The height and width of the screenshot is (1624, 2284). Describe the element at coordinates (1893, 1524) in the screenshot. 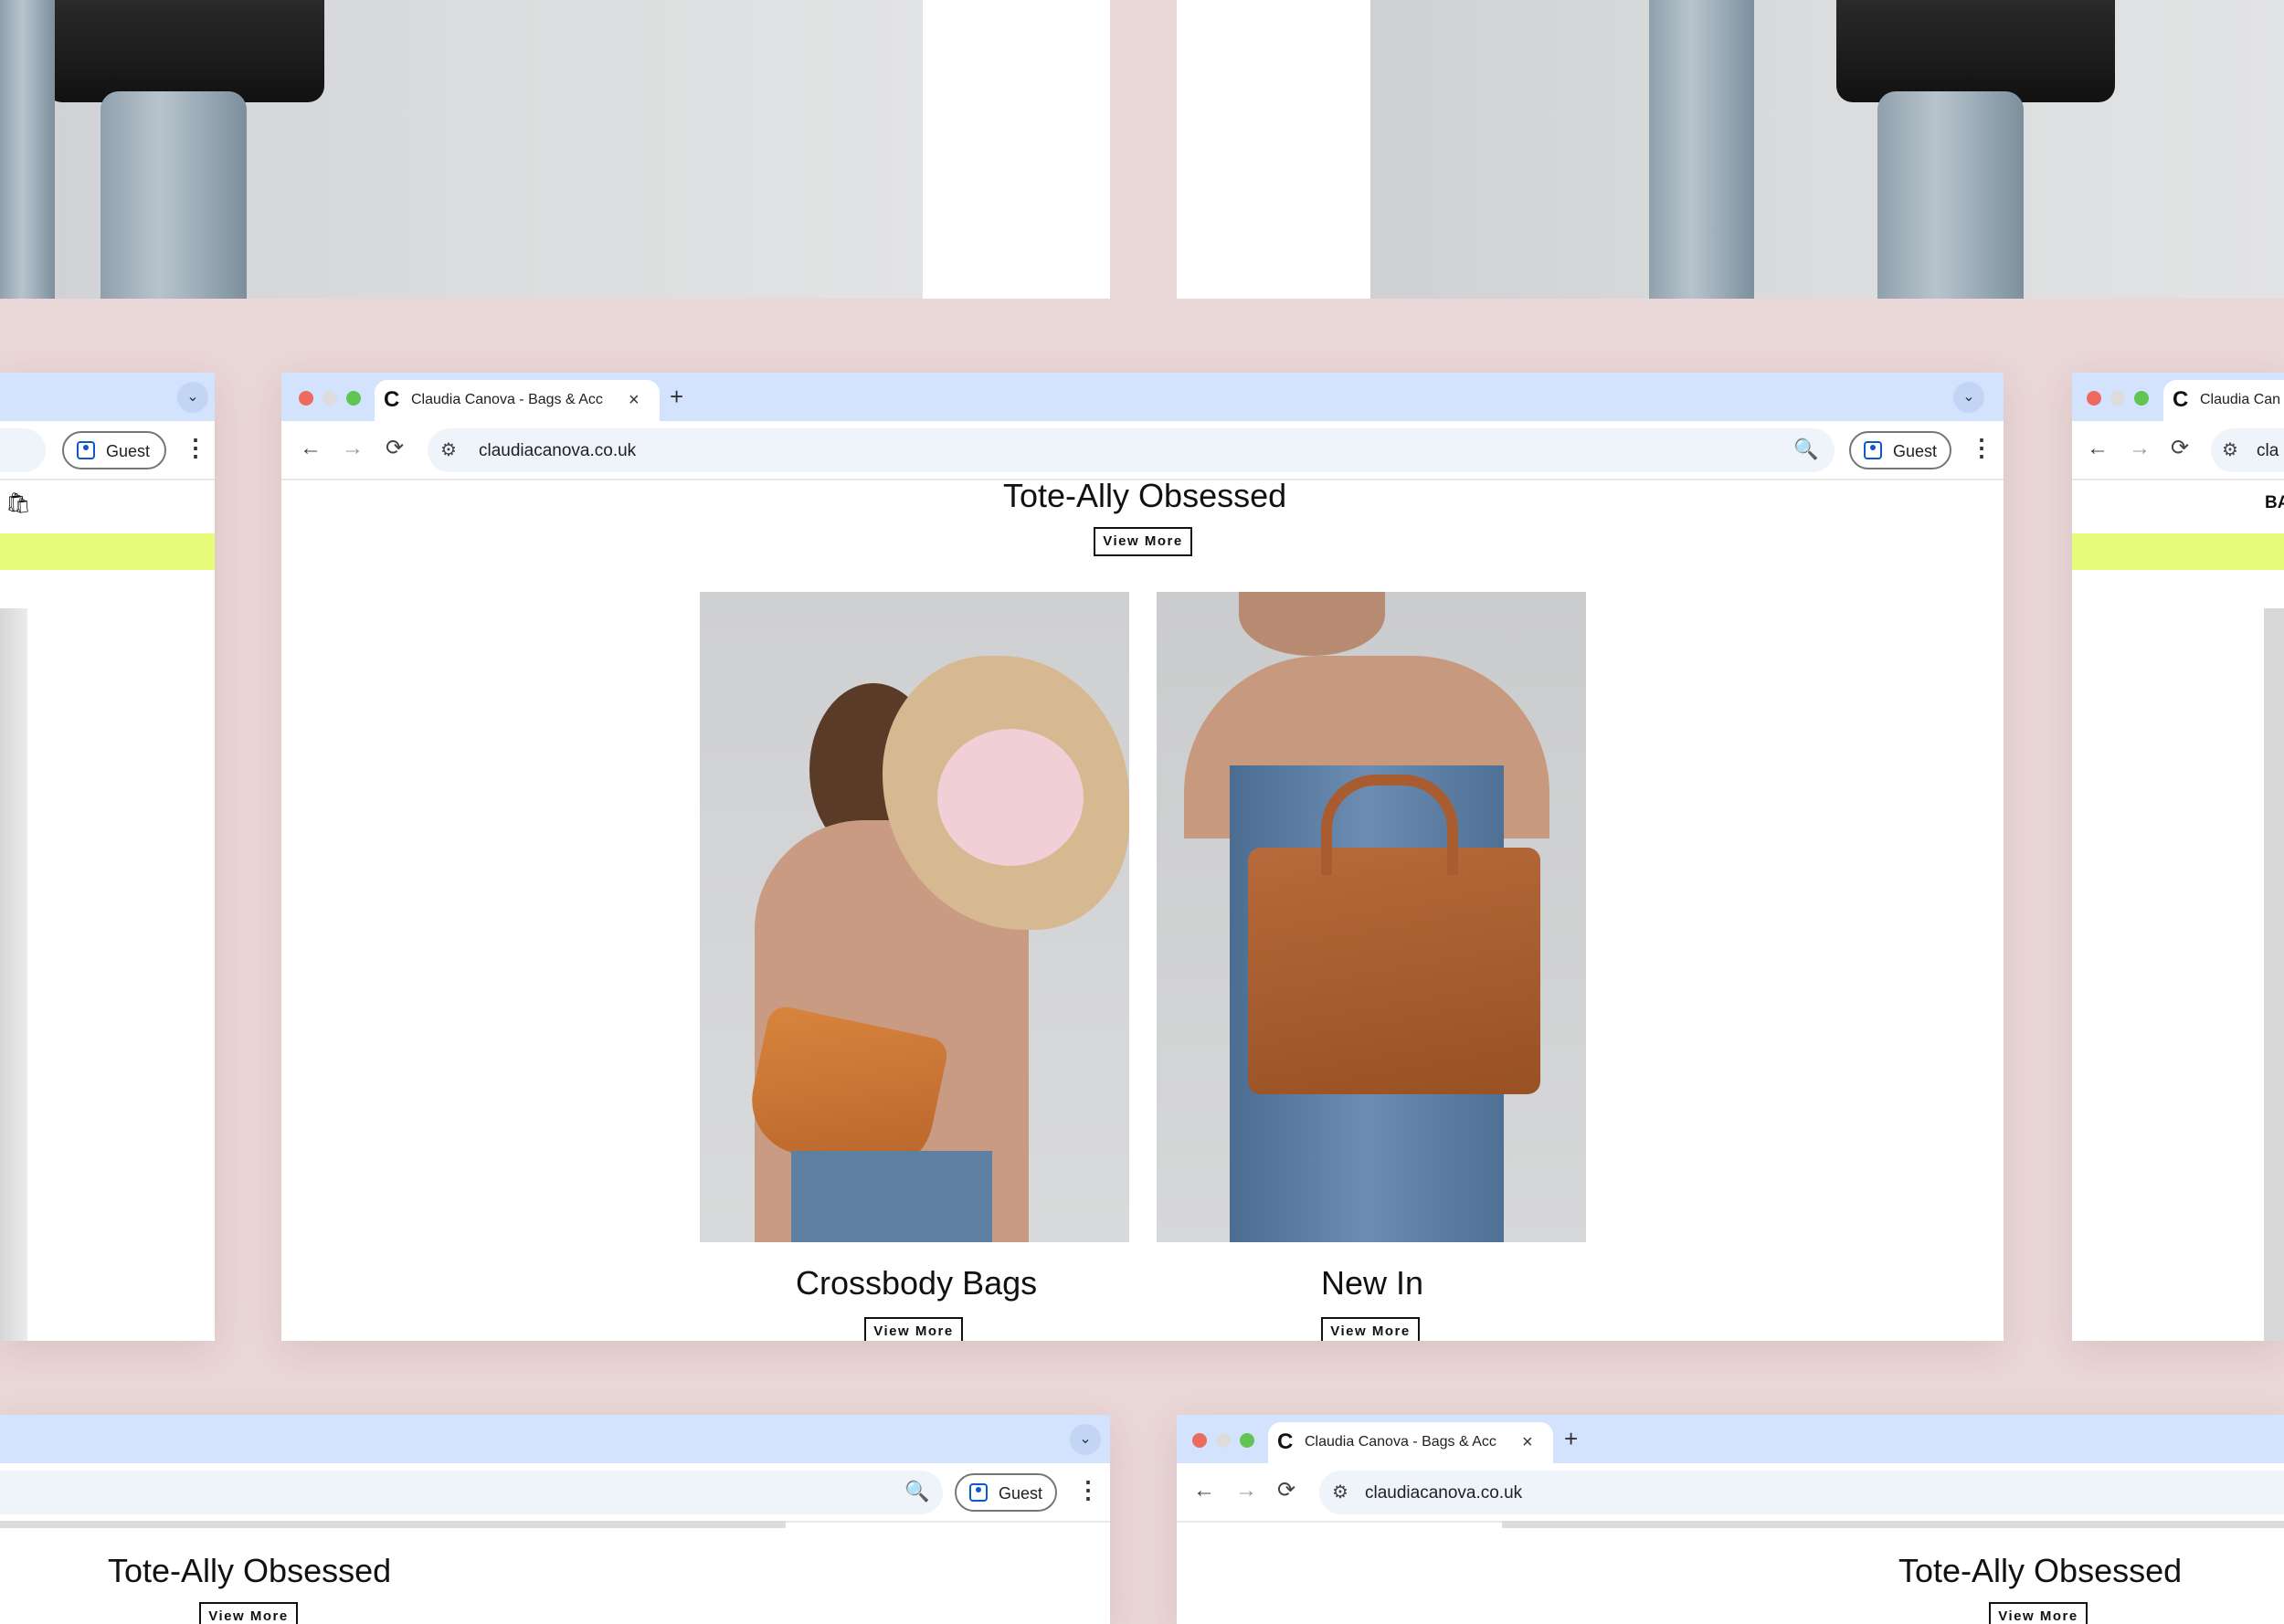

I see `loading-bar` at that location.